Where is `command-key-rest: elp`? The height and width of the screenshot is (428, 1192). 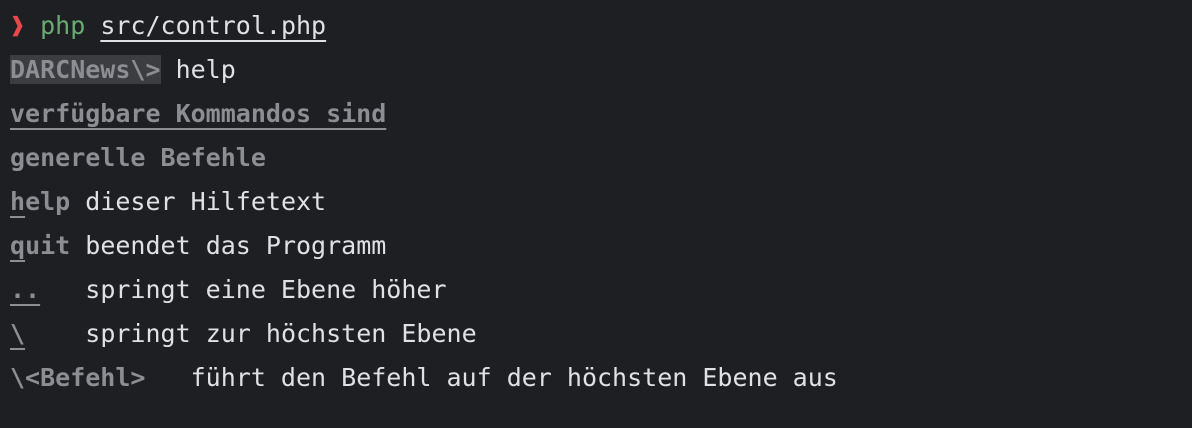 command-key-rest: elp is located at coordinates (48, 201).